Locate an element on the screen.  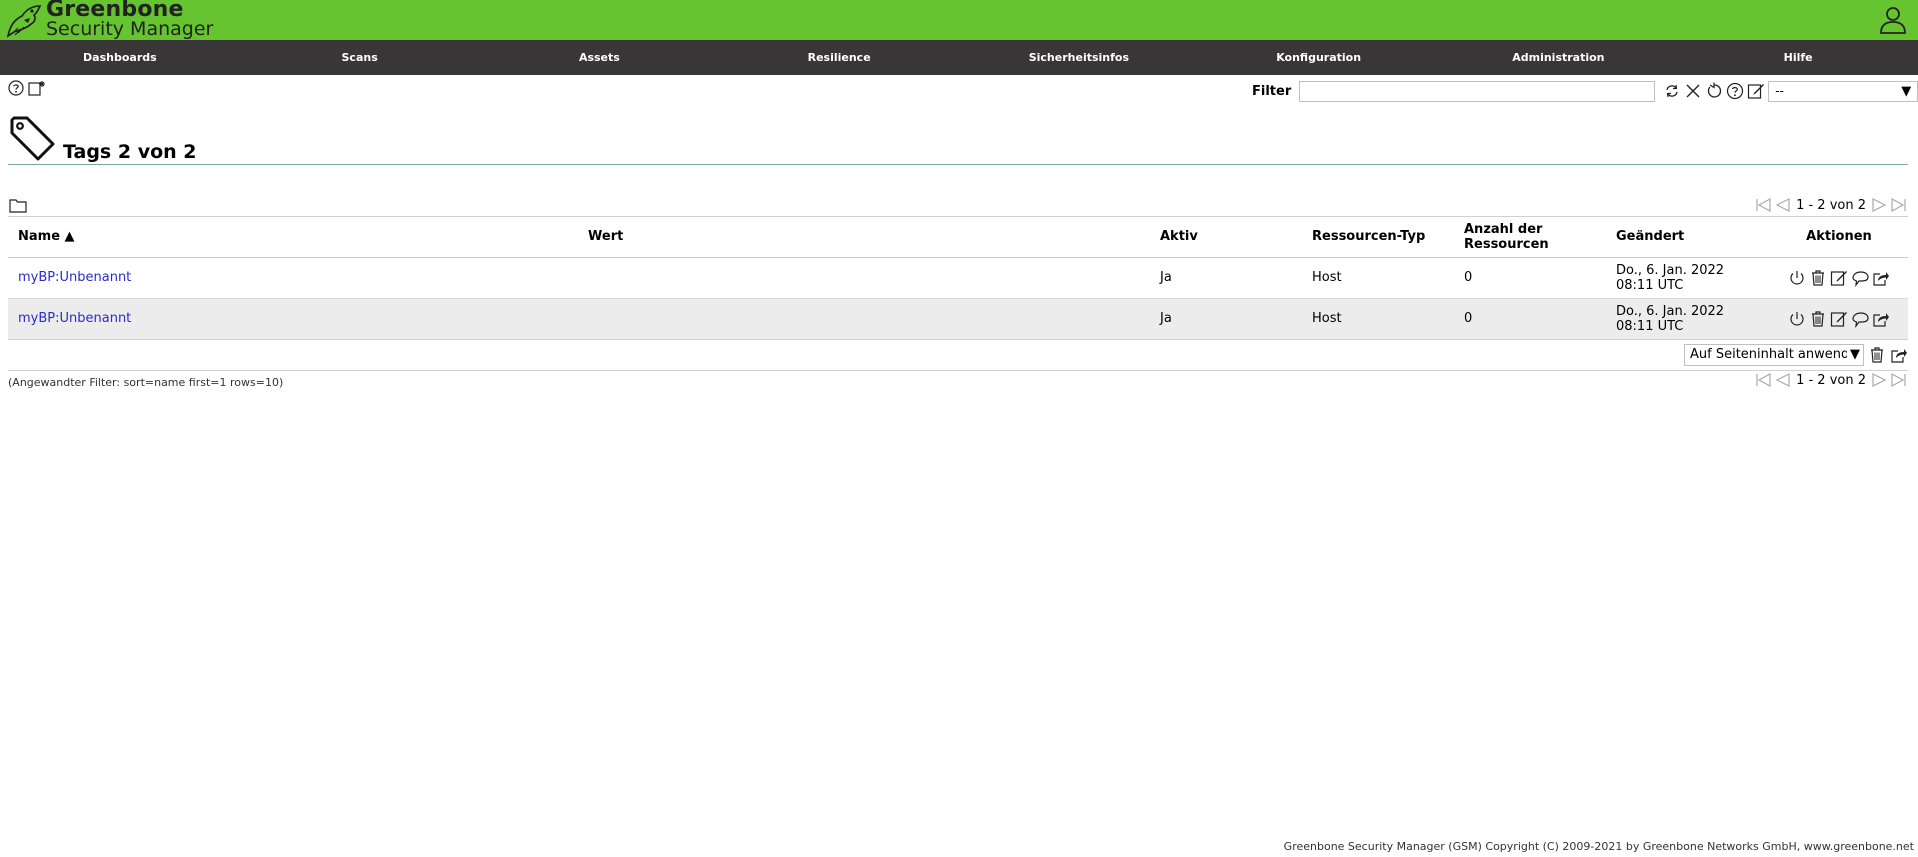
greenbone-logo-icon is located at coordinates (24, 21).